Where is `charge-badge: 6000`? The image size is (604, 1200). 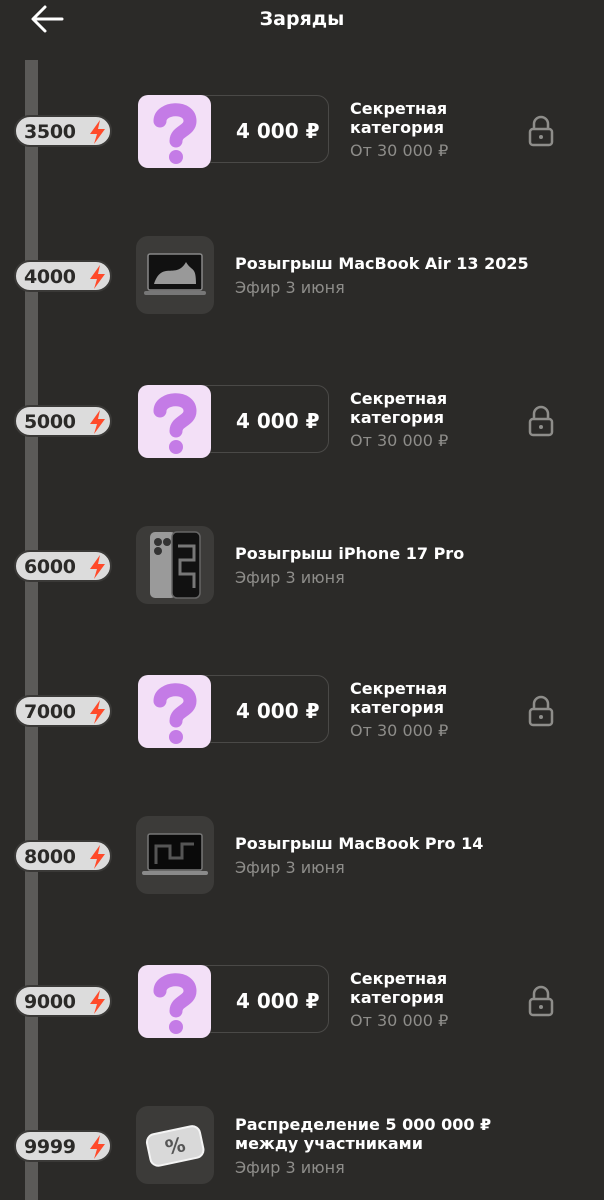
charge-badge: 6000 is located at coordinates (63, 566).